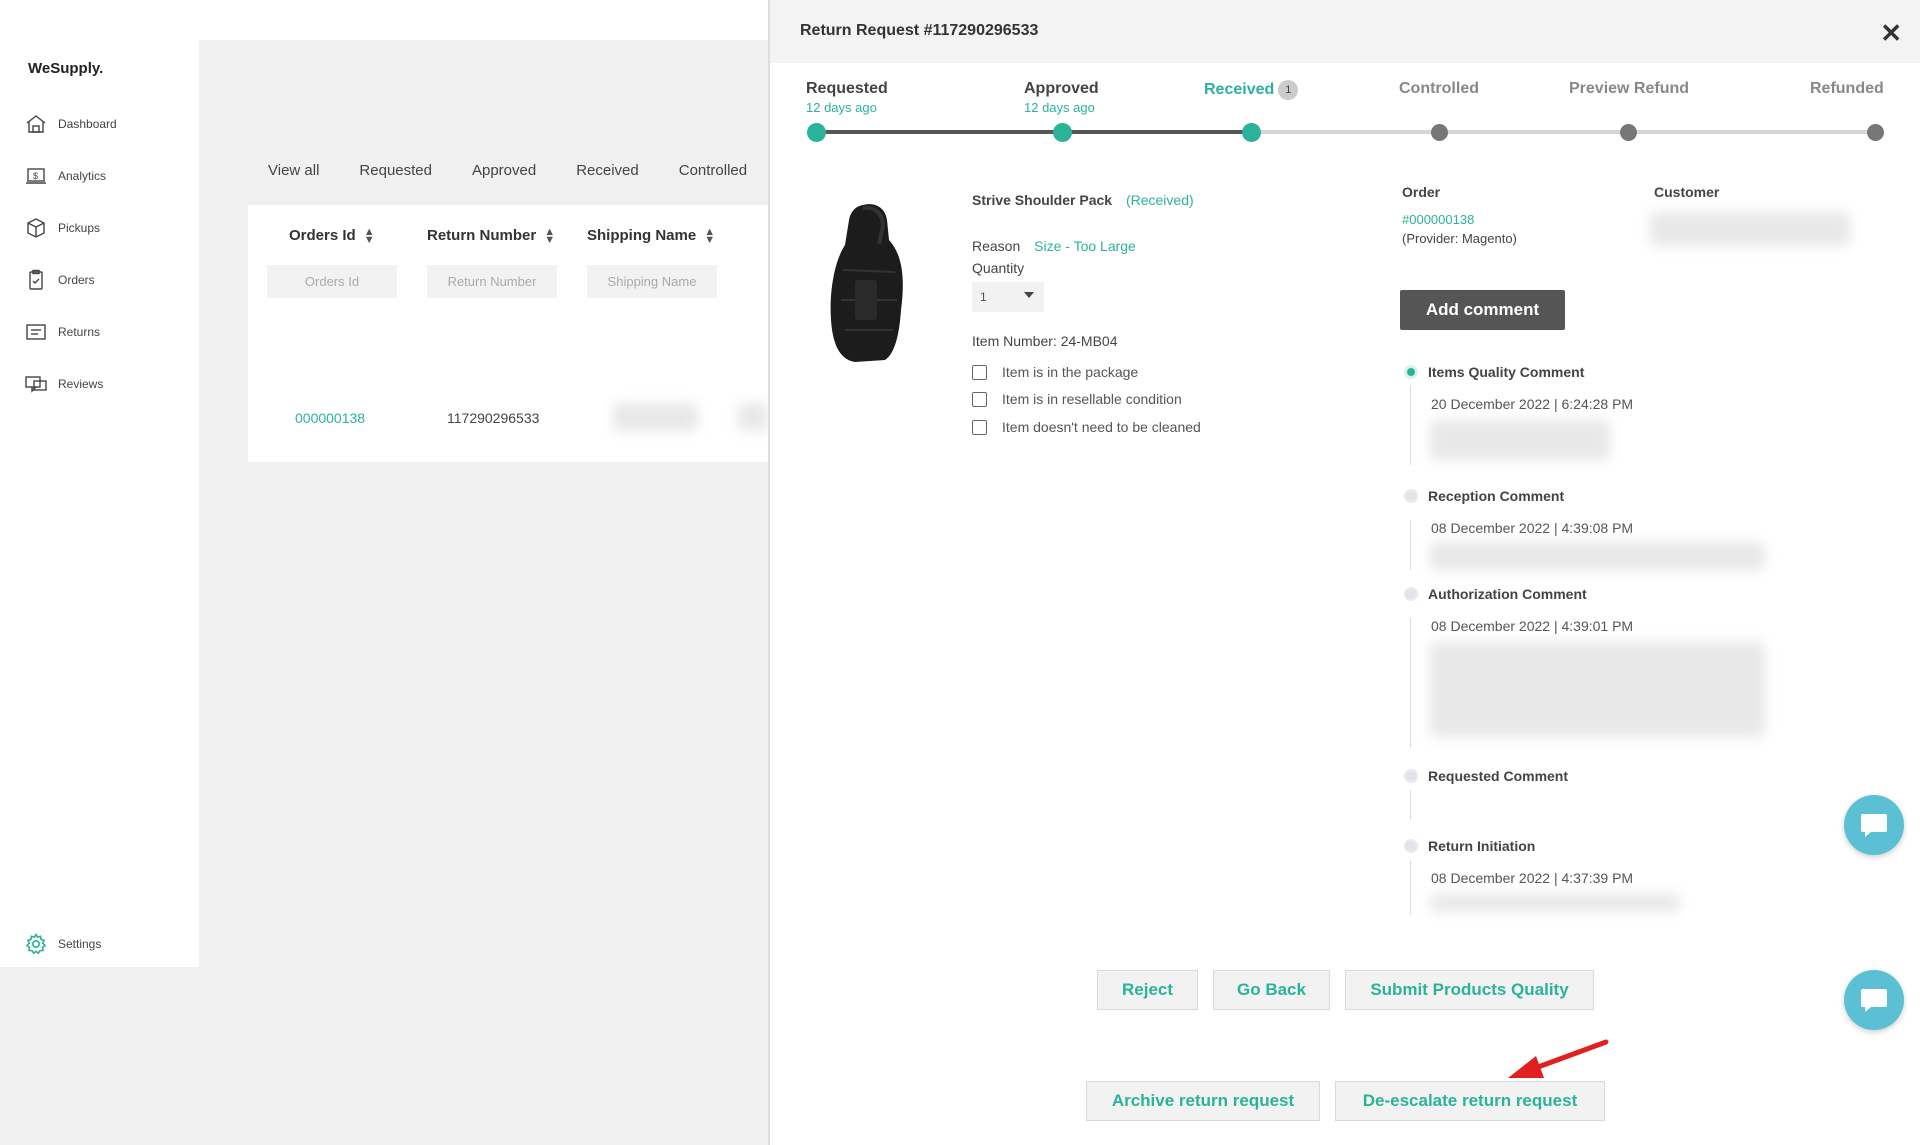  I want to click on quantity-label: Quantity, so click(998, 268).